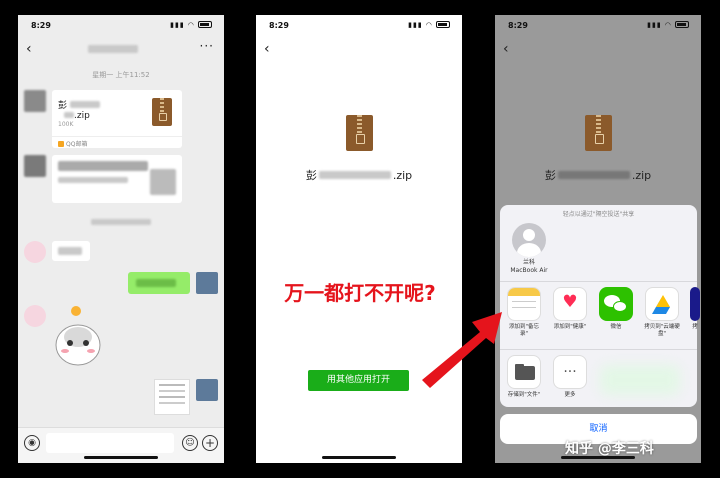 Image resolution: width=720 pixels, height=478 pixels. Describe the element at coordinates (79, 338) in the screenshot. I see `cat-sticker` at that location.